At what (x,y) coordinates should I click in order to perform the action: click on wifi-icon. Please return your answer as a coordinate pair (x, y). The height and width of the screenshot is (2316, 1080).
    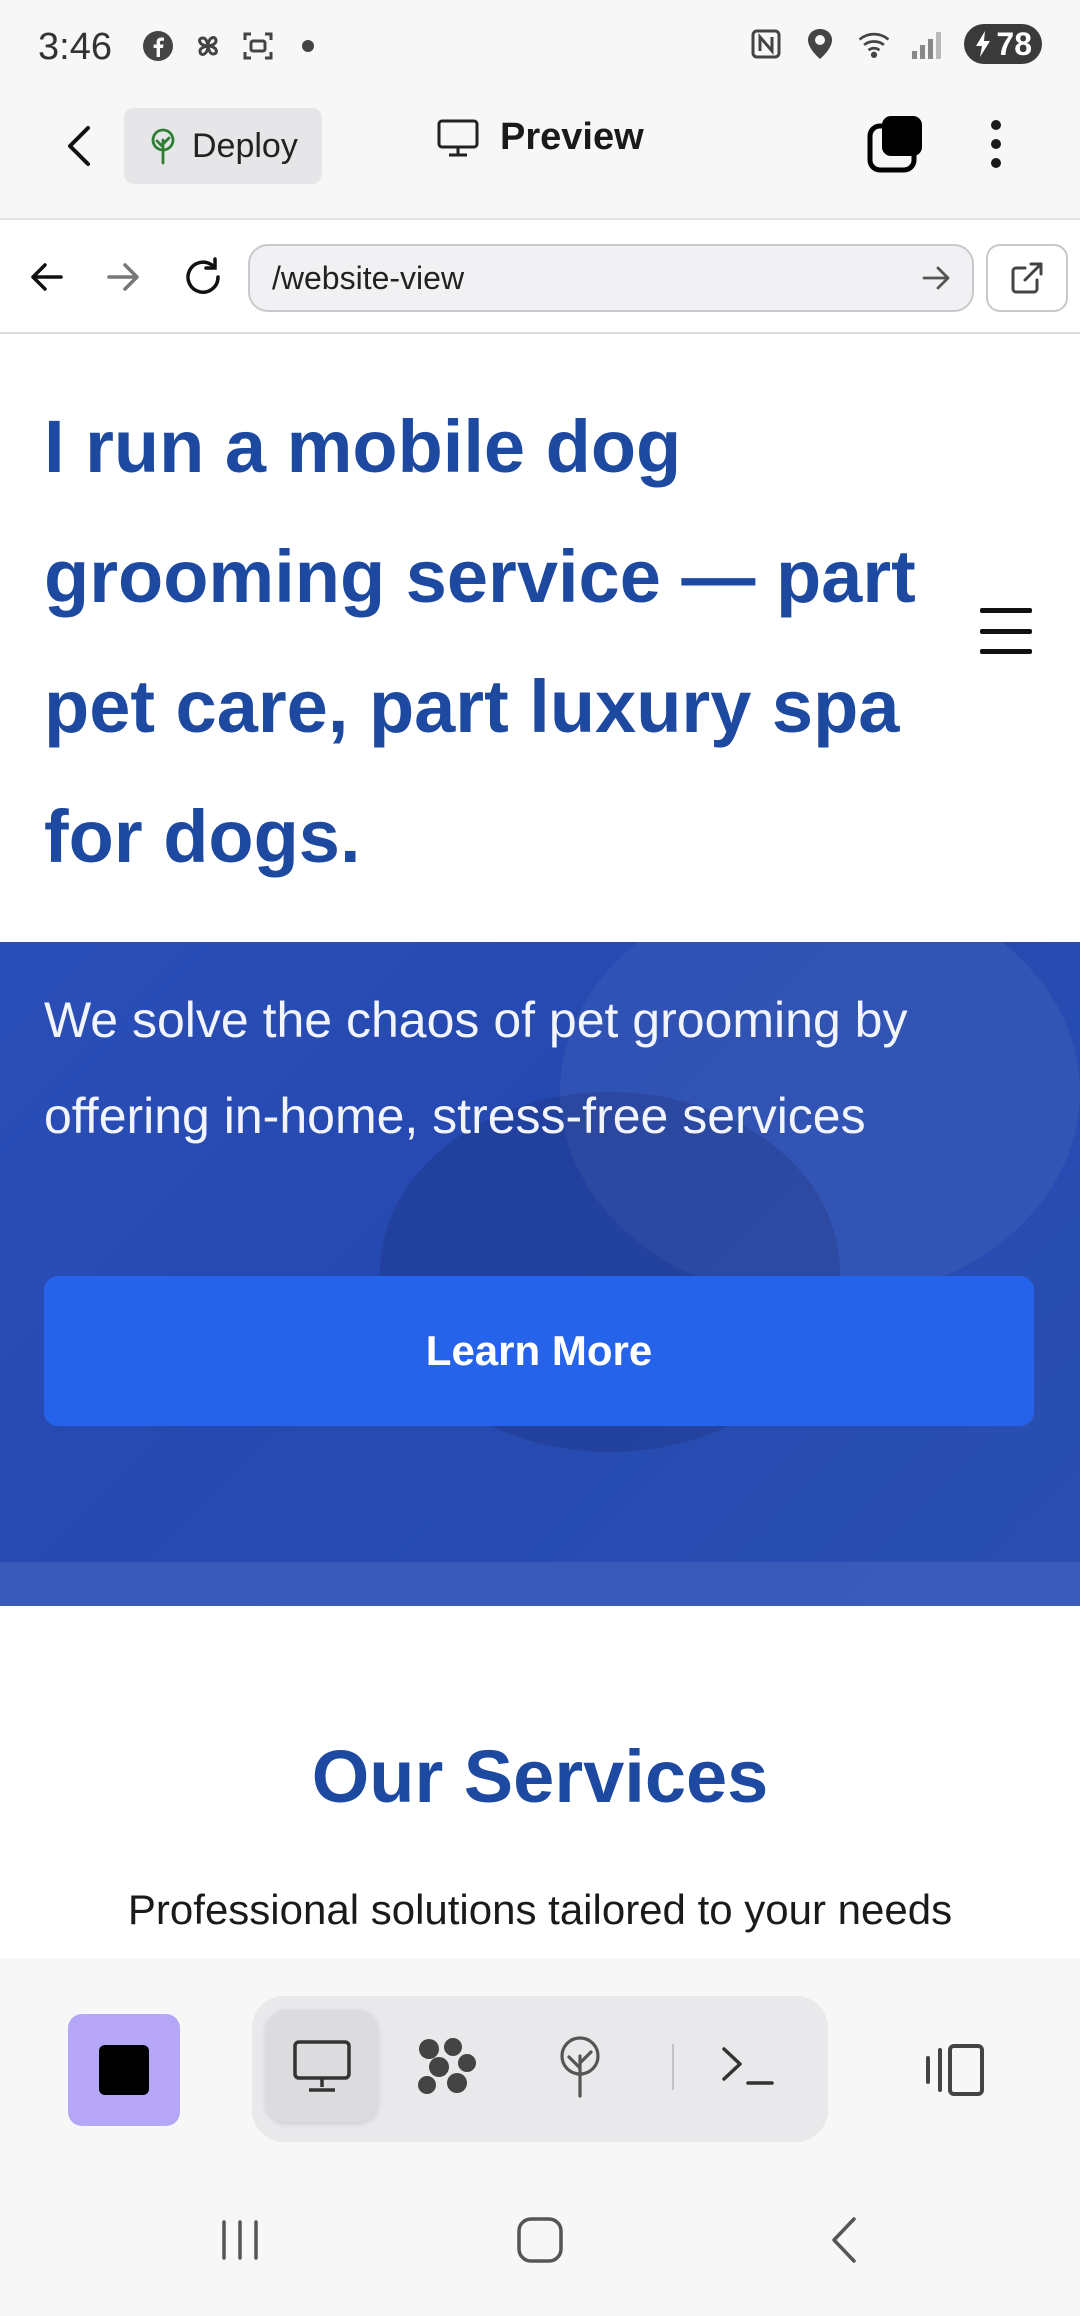
    Looking at the image, I should click on (874, 44).